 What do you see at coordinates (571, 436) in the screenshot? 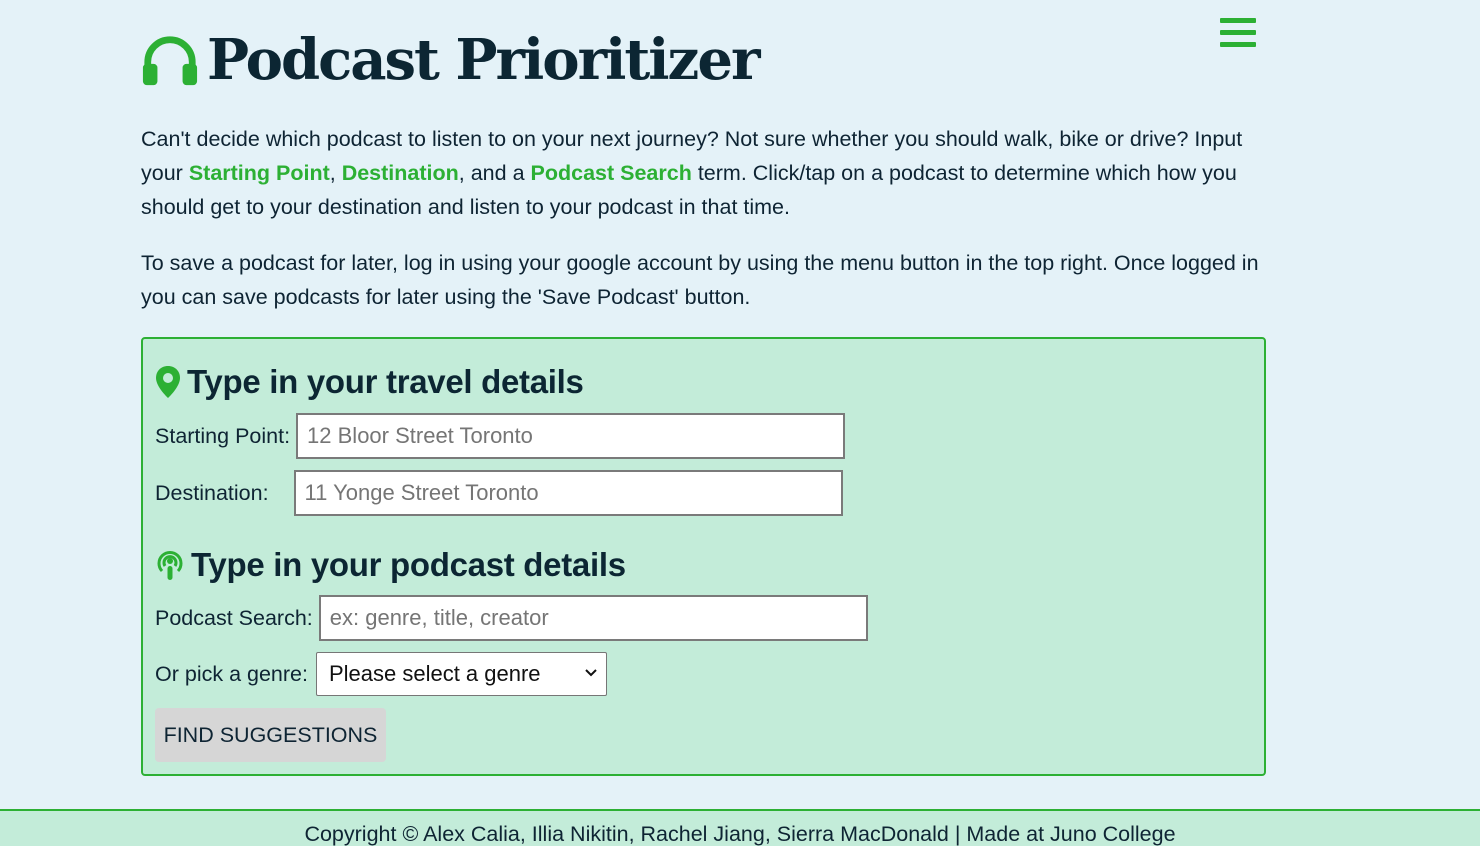
I see `starting-point-input` at bounding box center [571, 436].